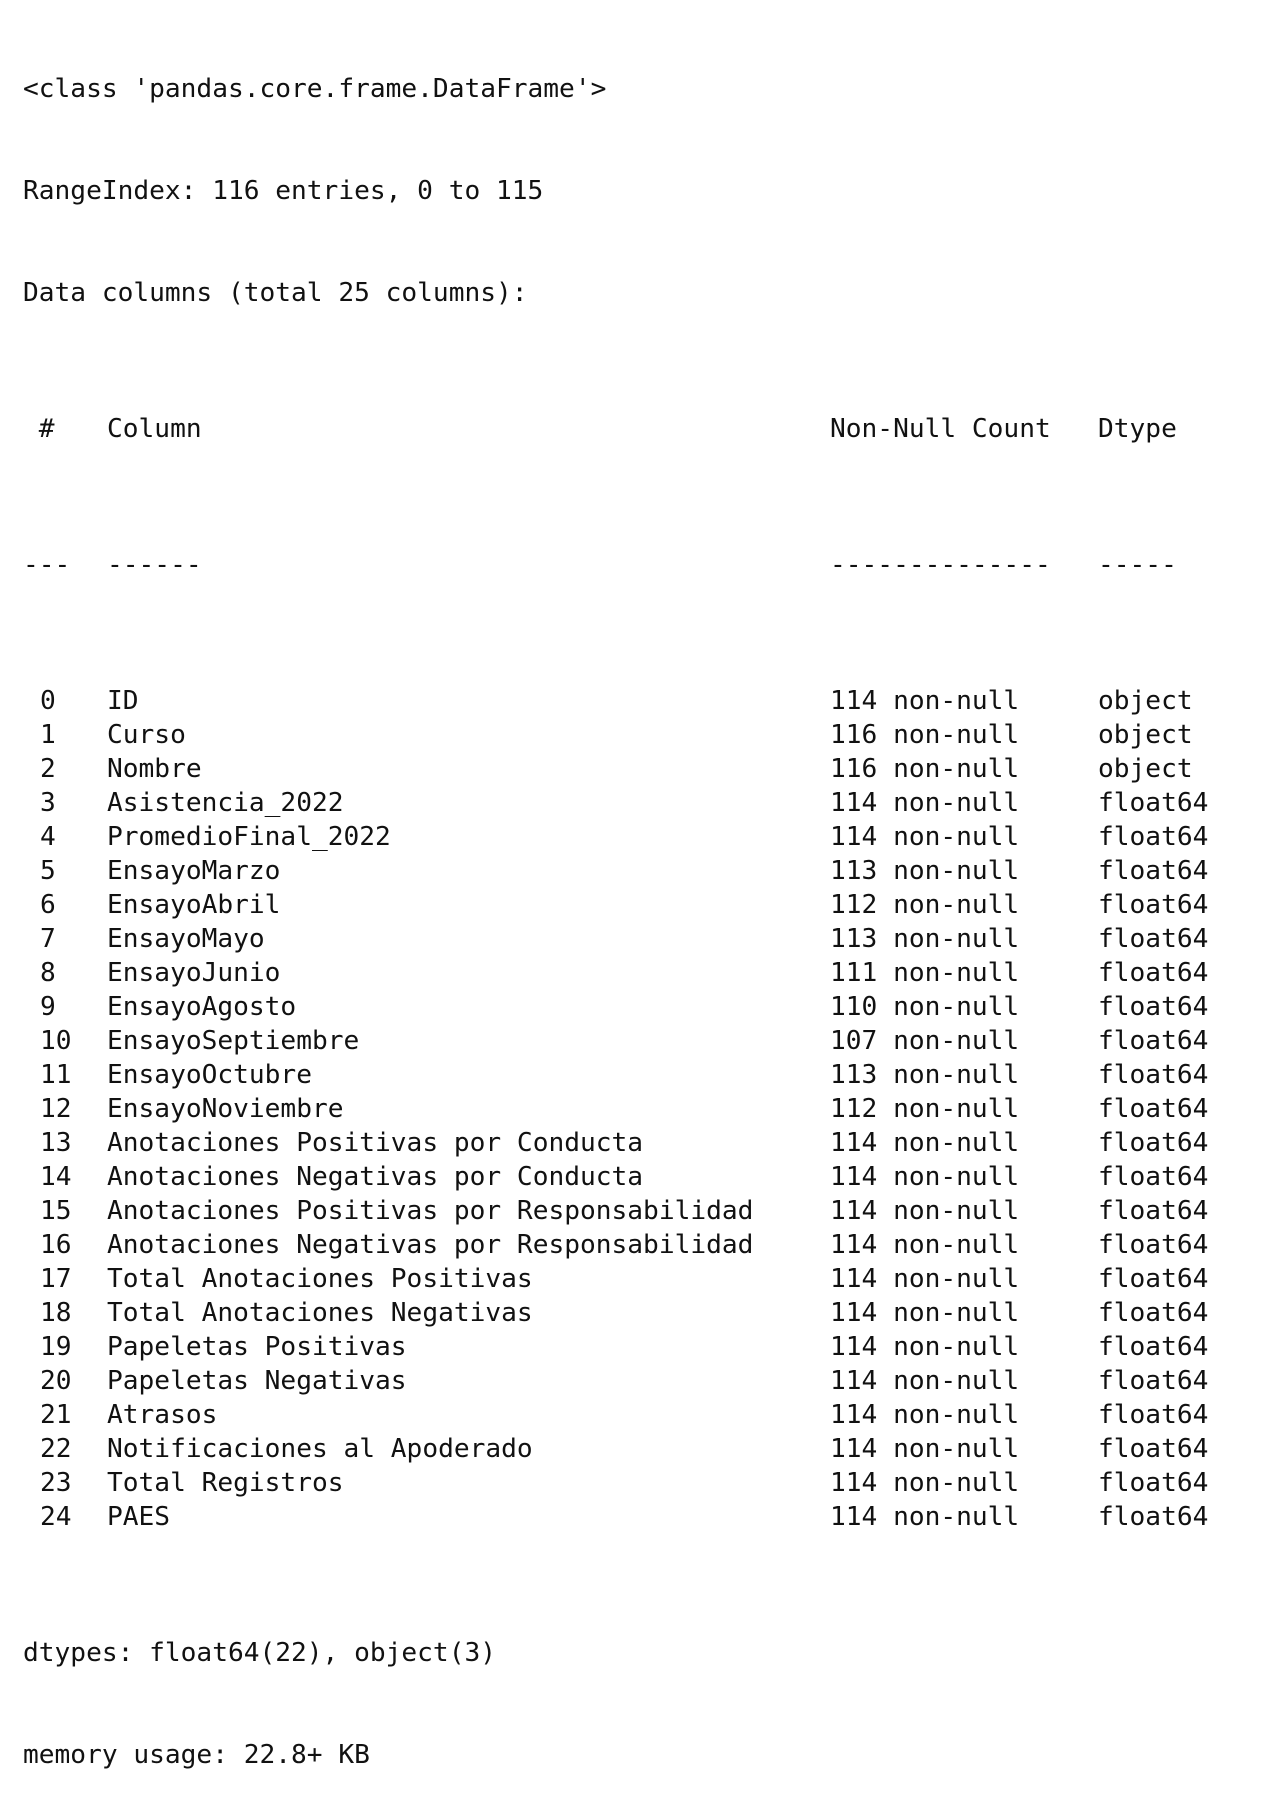 This screenshot has width=1262, height=1806. Describe the element at coordinates (925, 973) in the screenshot. I see `row-non-null-count: 111 non-null` at that location.